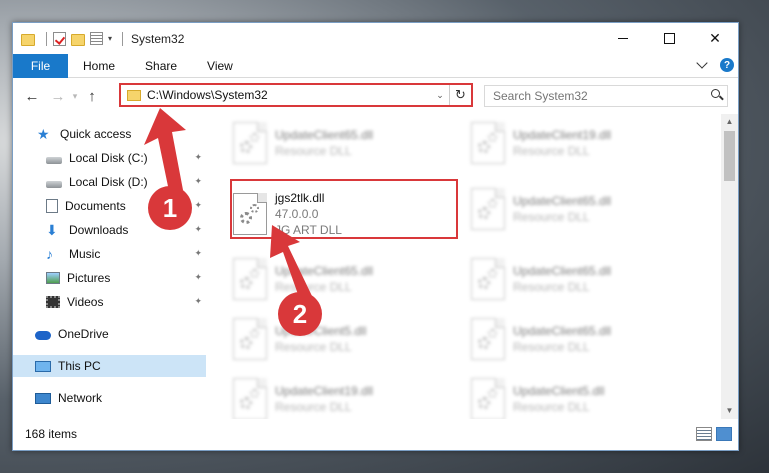  I want to click on documents-icon, so click(52, 206).